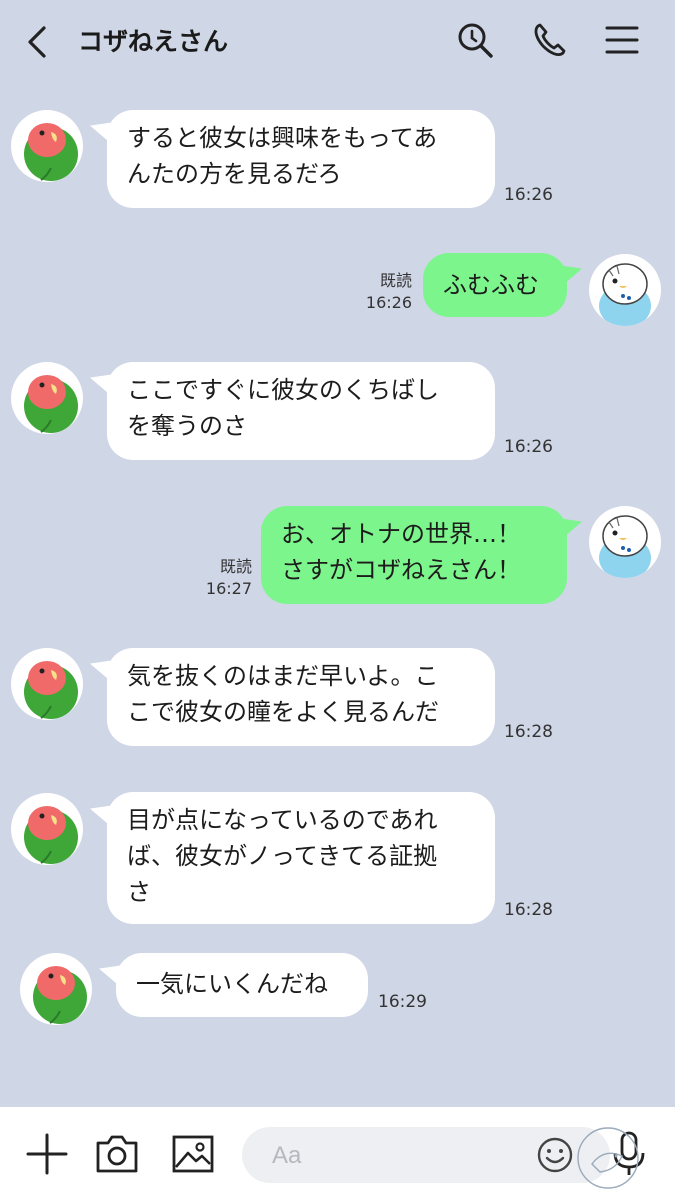 Image resolution: width=675 pixels, height=1200 pixels. I want to click on phone-icon, so click(550, 40).